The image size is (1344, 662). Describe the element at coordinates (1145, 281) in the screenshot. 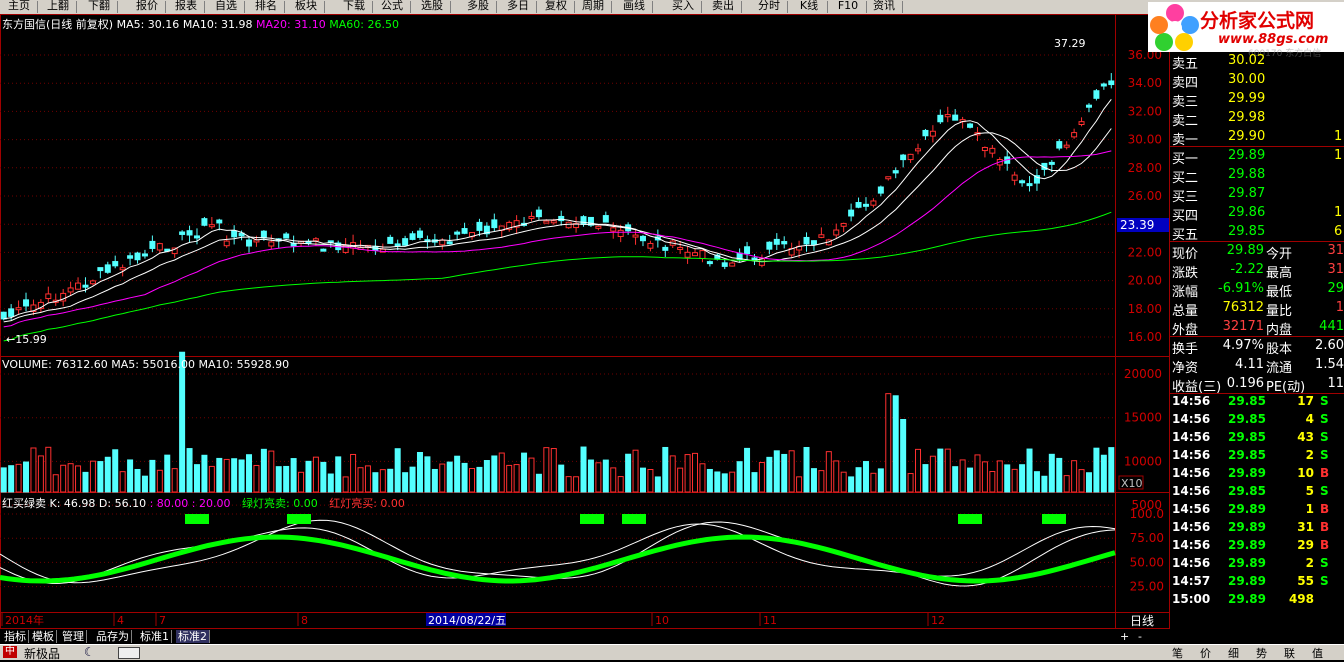

I see `price-tick-label: 20.00` at that location.